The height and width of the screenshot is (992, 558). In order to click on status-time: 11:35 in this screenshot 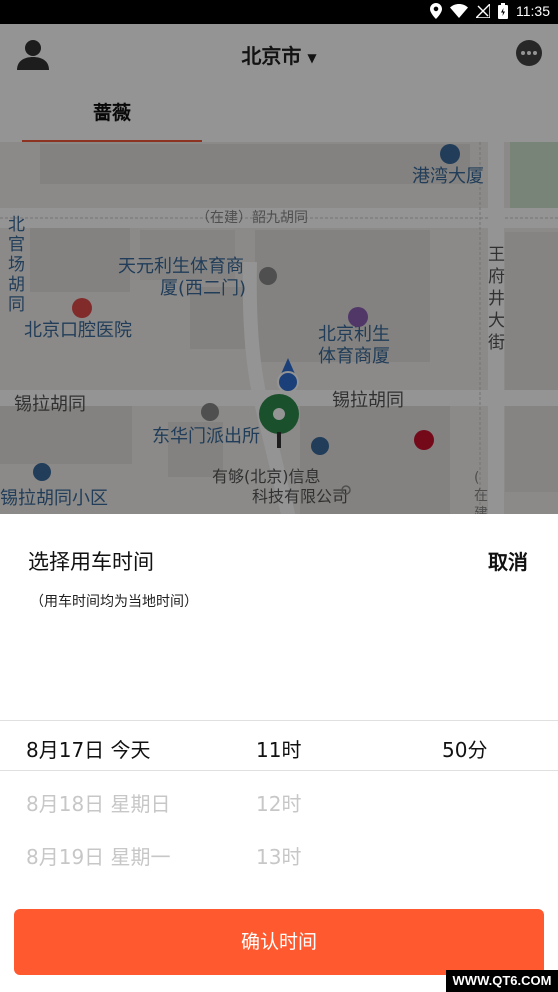, I will do `click(533, 11)`.